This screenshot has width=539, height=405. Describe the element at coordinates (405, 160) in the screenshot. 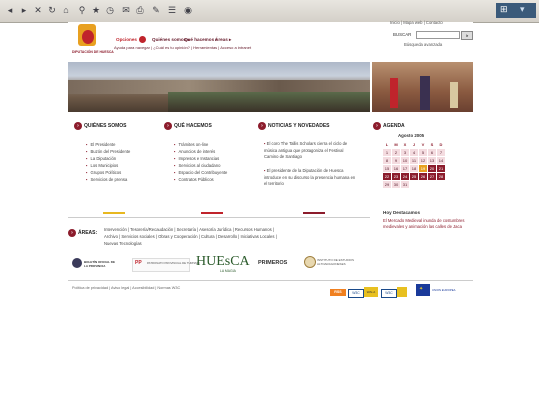

I see `calendar-day: 10` at that location.